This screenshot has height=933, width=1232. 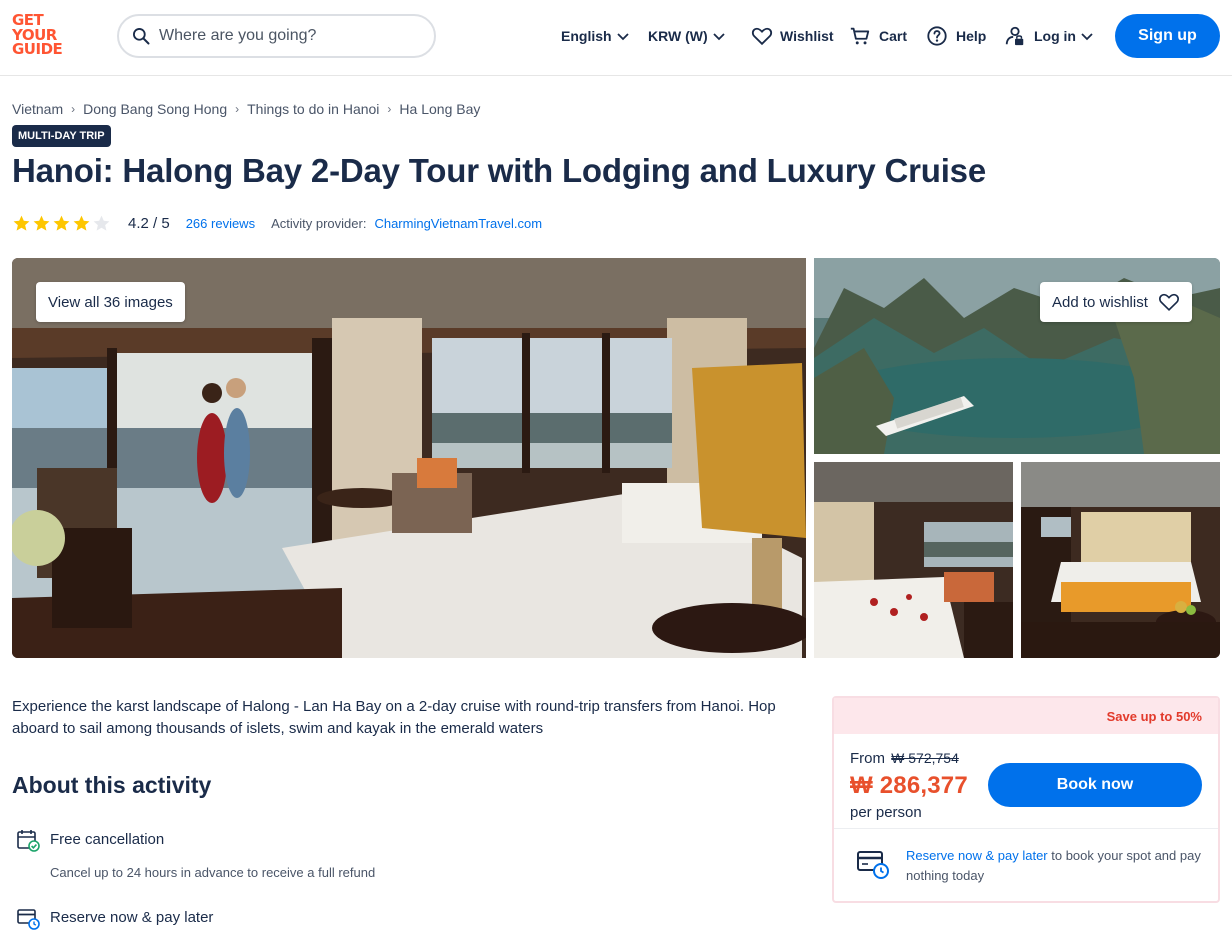 What do you see at coordinates (860, 36) in the screenshot?
I see `cart-icon` at bounding box center [860, 36].